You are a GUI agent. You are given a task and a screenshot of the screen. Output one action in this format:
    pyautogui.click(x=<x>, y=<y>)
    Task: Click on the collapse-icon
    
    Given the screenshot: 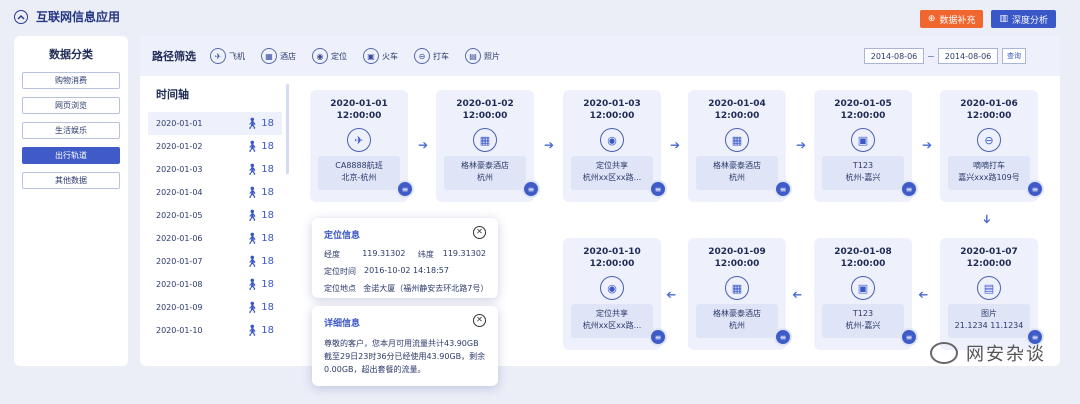 What is the action you would take?
    pyautogui.click(x=21, y=16)
    